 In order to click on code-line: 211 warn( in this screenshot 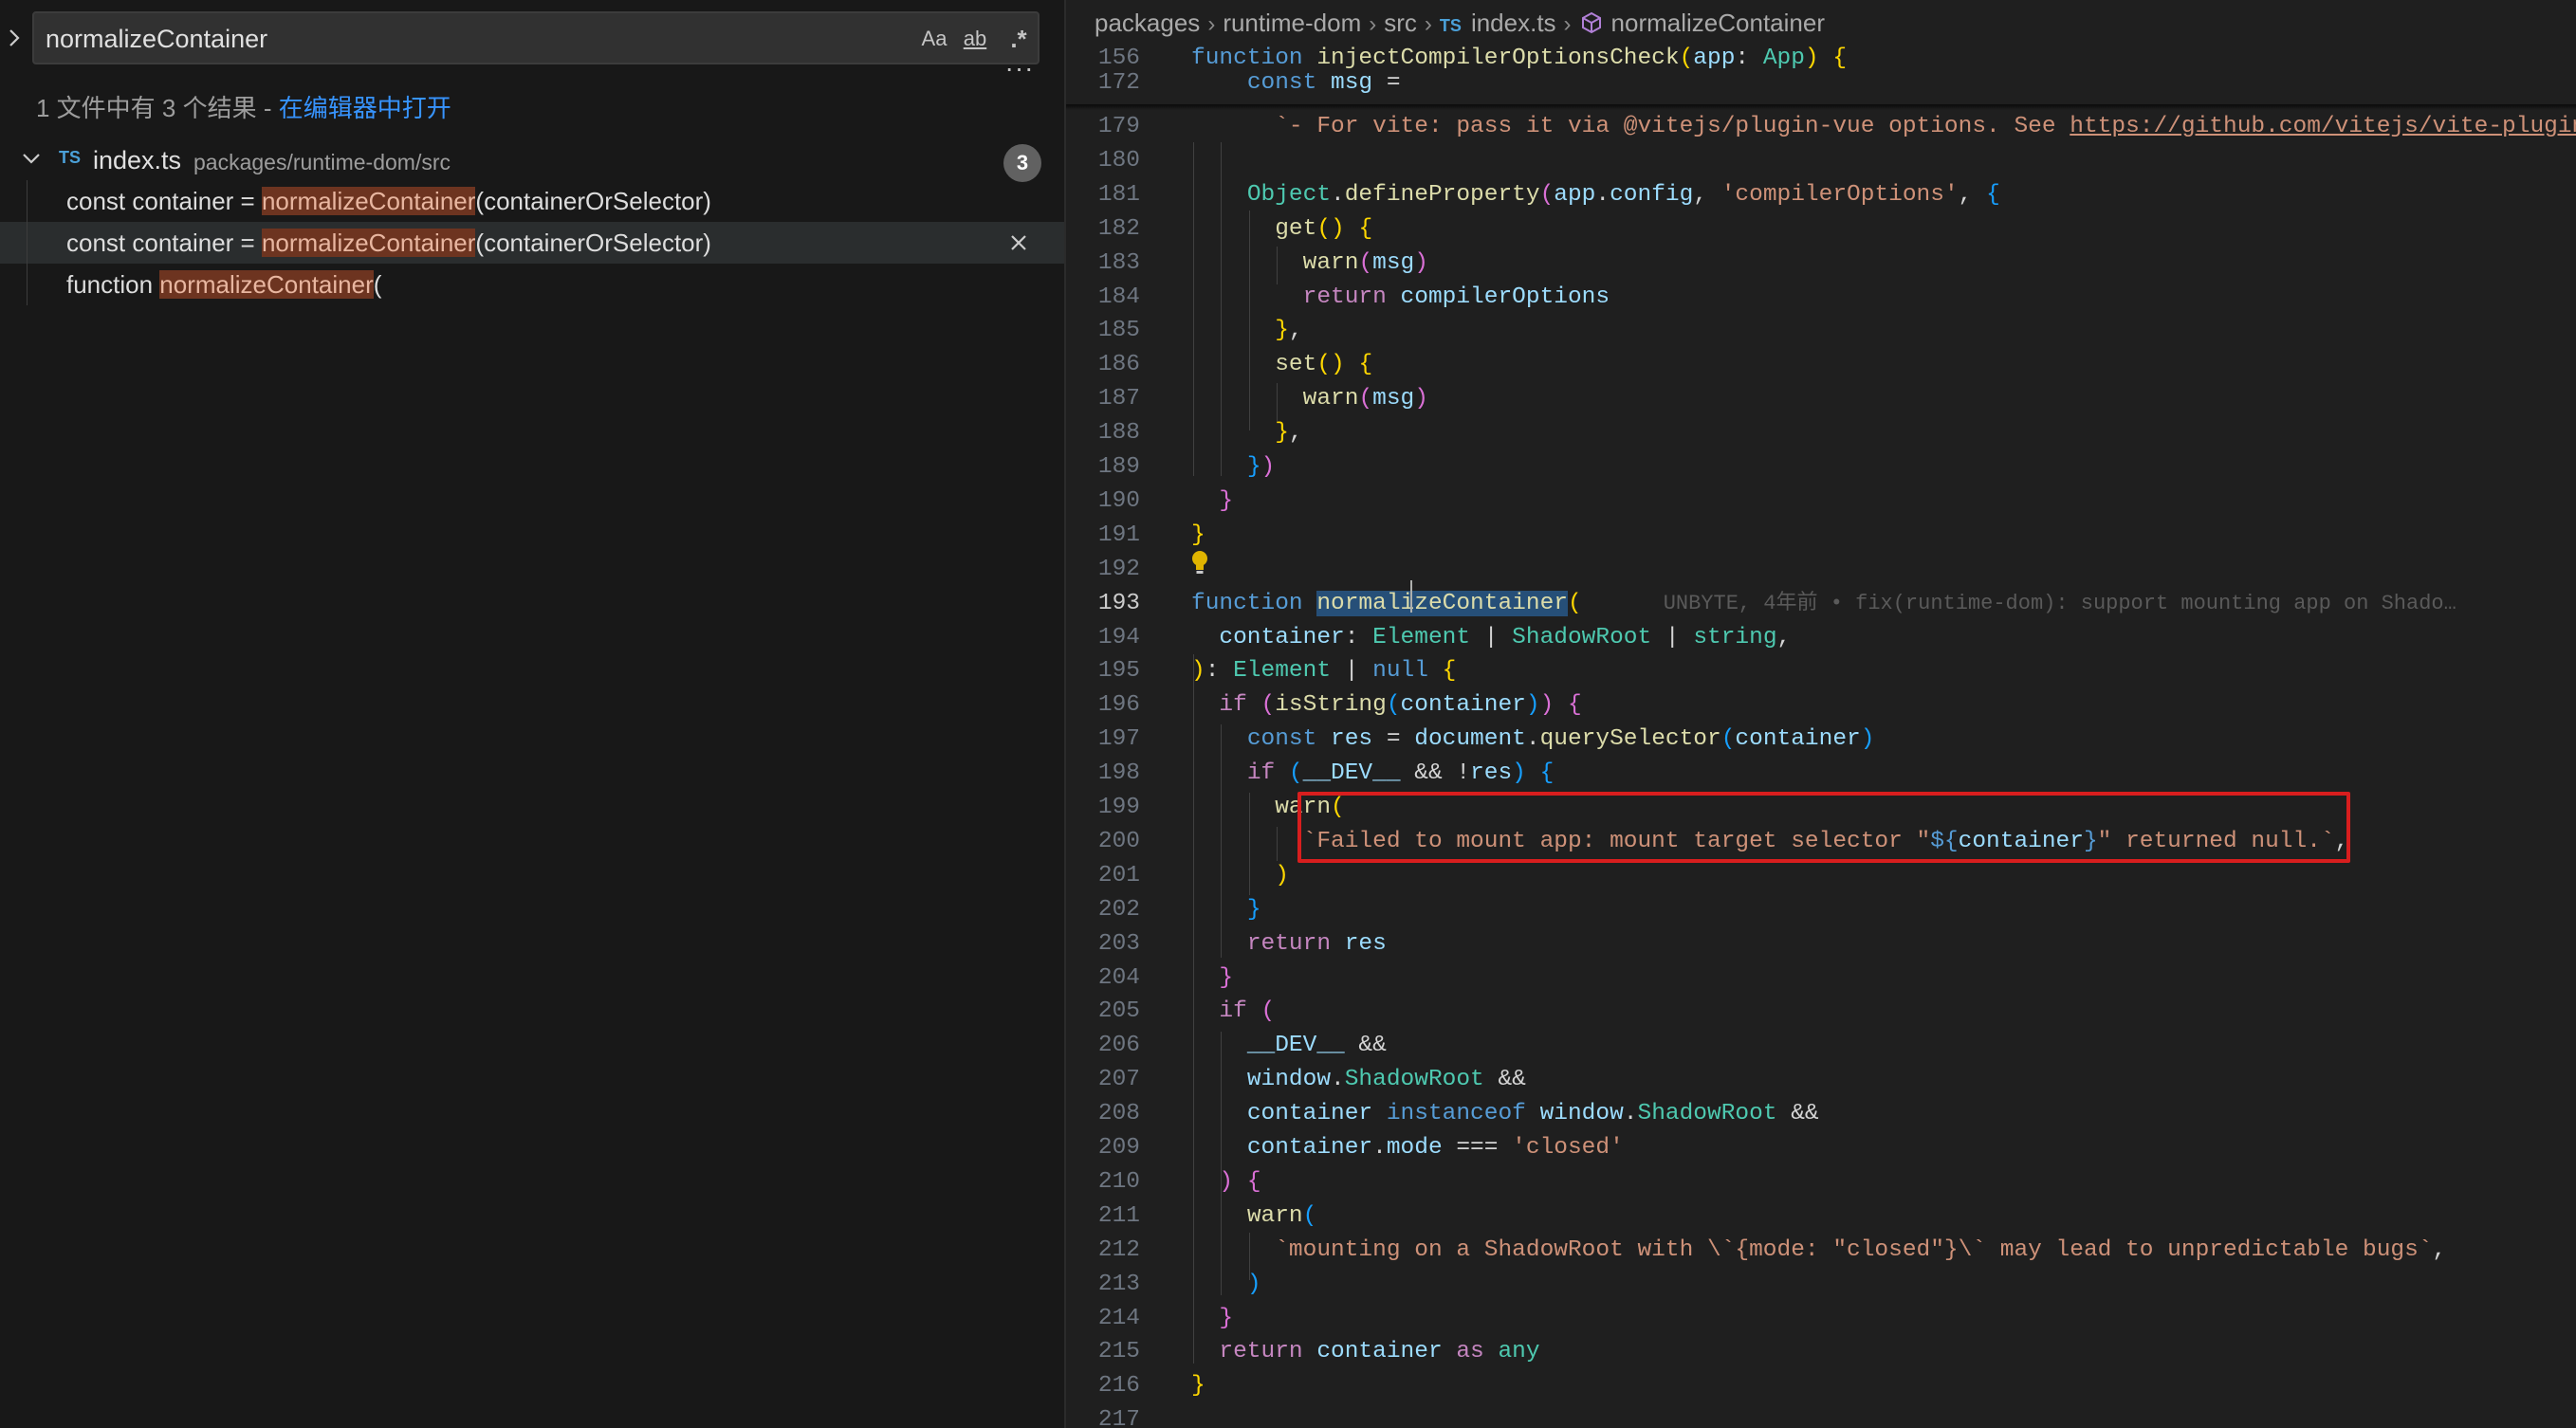, I will do `click(1821, 1216)`.